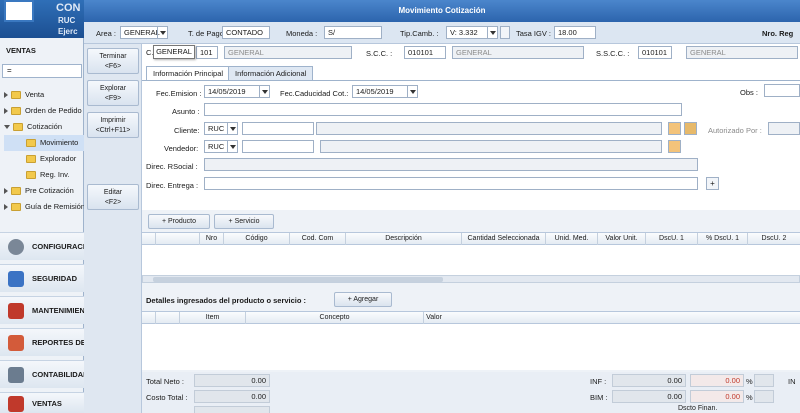 This screenshot has height=413, width=800. What do you see at coordinates (451, 183) in the screenshot?
I see `direc-entrega-field` at bounding box center [451, 183].